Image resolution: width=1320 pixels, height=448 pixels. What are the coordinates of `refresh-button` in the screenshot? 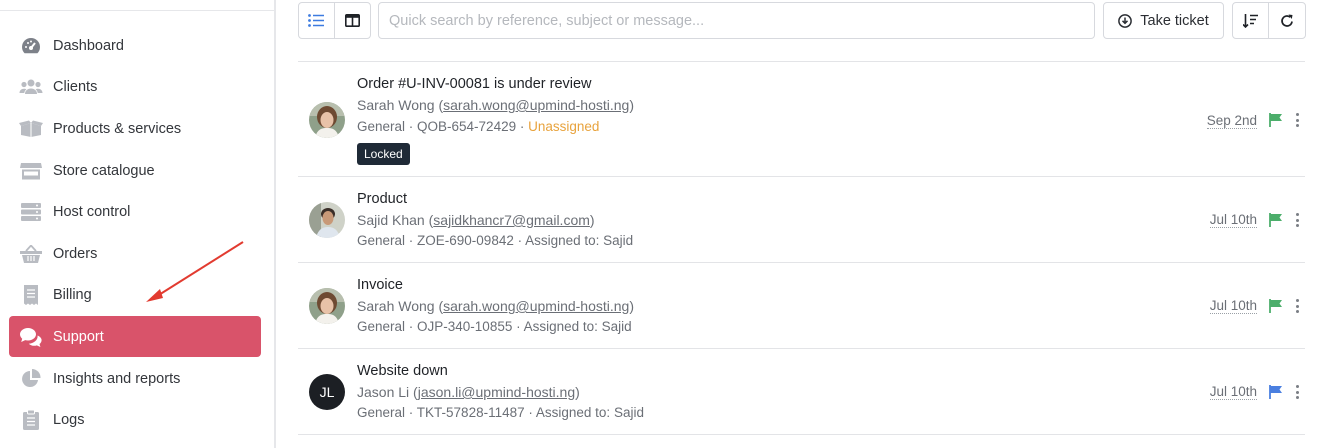 It's located at (1287, 20).